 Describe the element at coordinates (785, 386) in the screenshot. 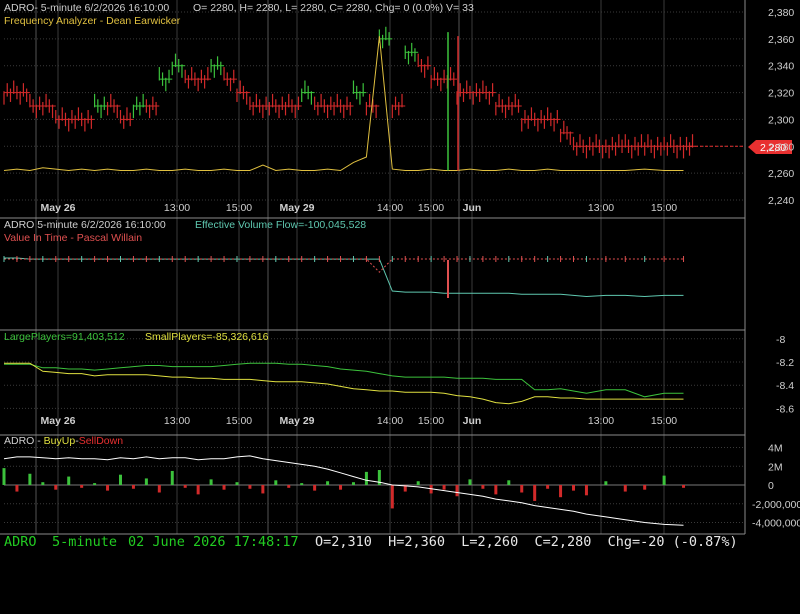

I see `y-axis-tick-label: -8.4` at that location.